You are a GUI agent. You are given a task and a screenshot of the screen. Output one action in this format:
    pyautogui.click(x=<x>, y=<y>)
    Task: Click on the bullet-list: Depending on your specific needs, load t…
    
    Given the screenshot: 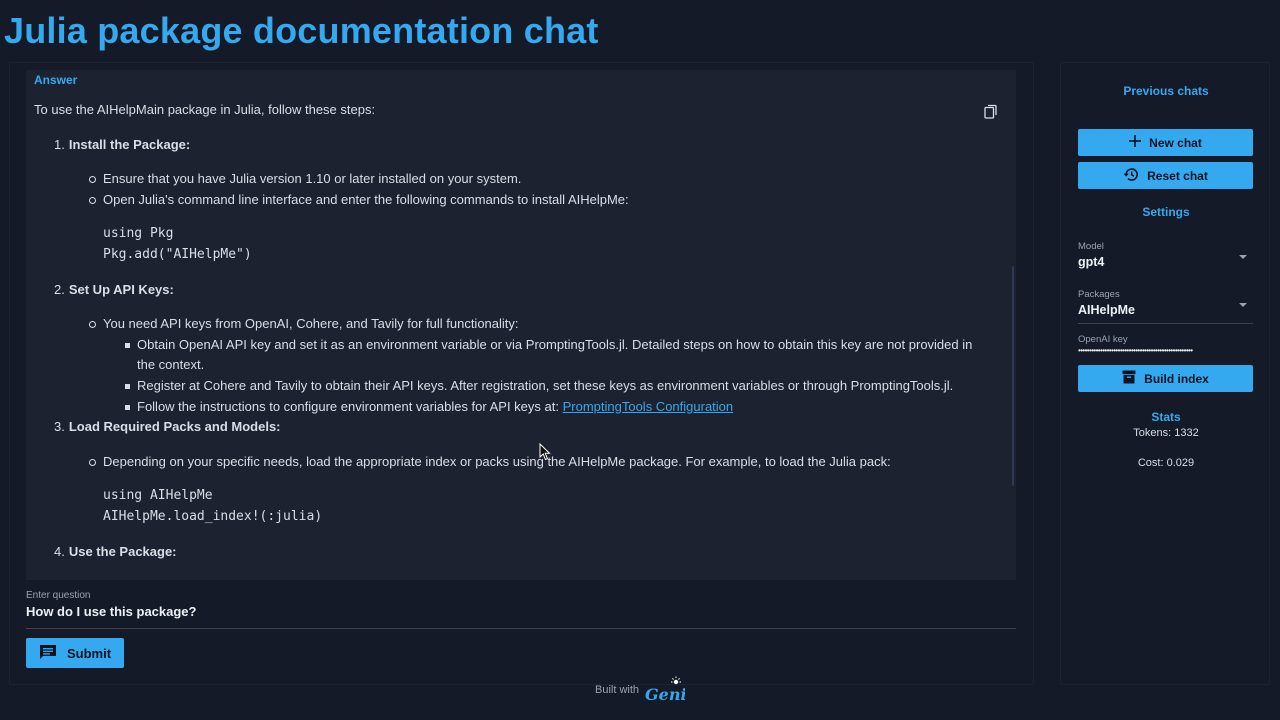 What is the action you would take?
    pyautogui.click(x=519, y=462)
    